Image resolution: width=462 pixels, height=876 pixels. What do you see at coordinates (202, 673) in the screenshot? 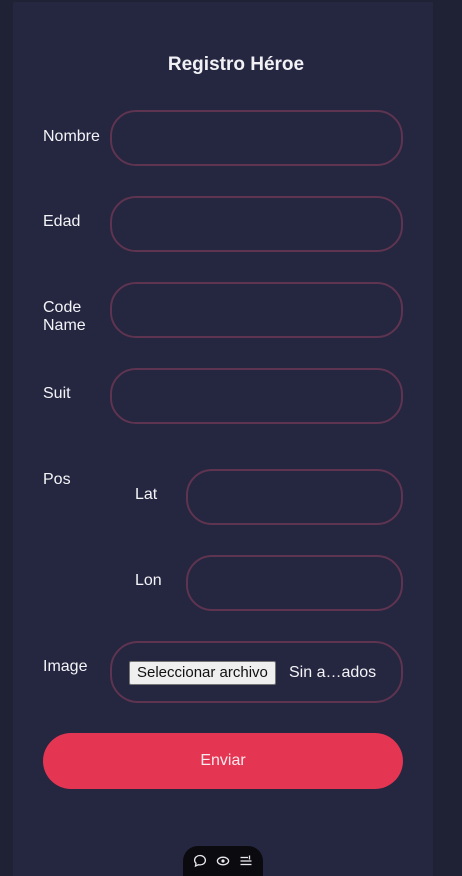
I see `choose-file-button: Seleccionar archivo` at bounding box center [202, 673].